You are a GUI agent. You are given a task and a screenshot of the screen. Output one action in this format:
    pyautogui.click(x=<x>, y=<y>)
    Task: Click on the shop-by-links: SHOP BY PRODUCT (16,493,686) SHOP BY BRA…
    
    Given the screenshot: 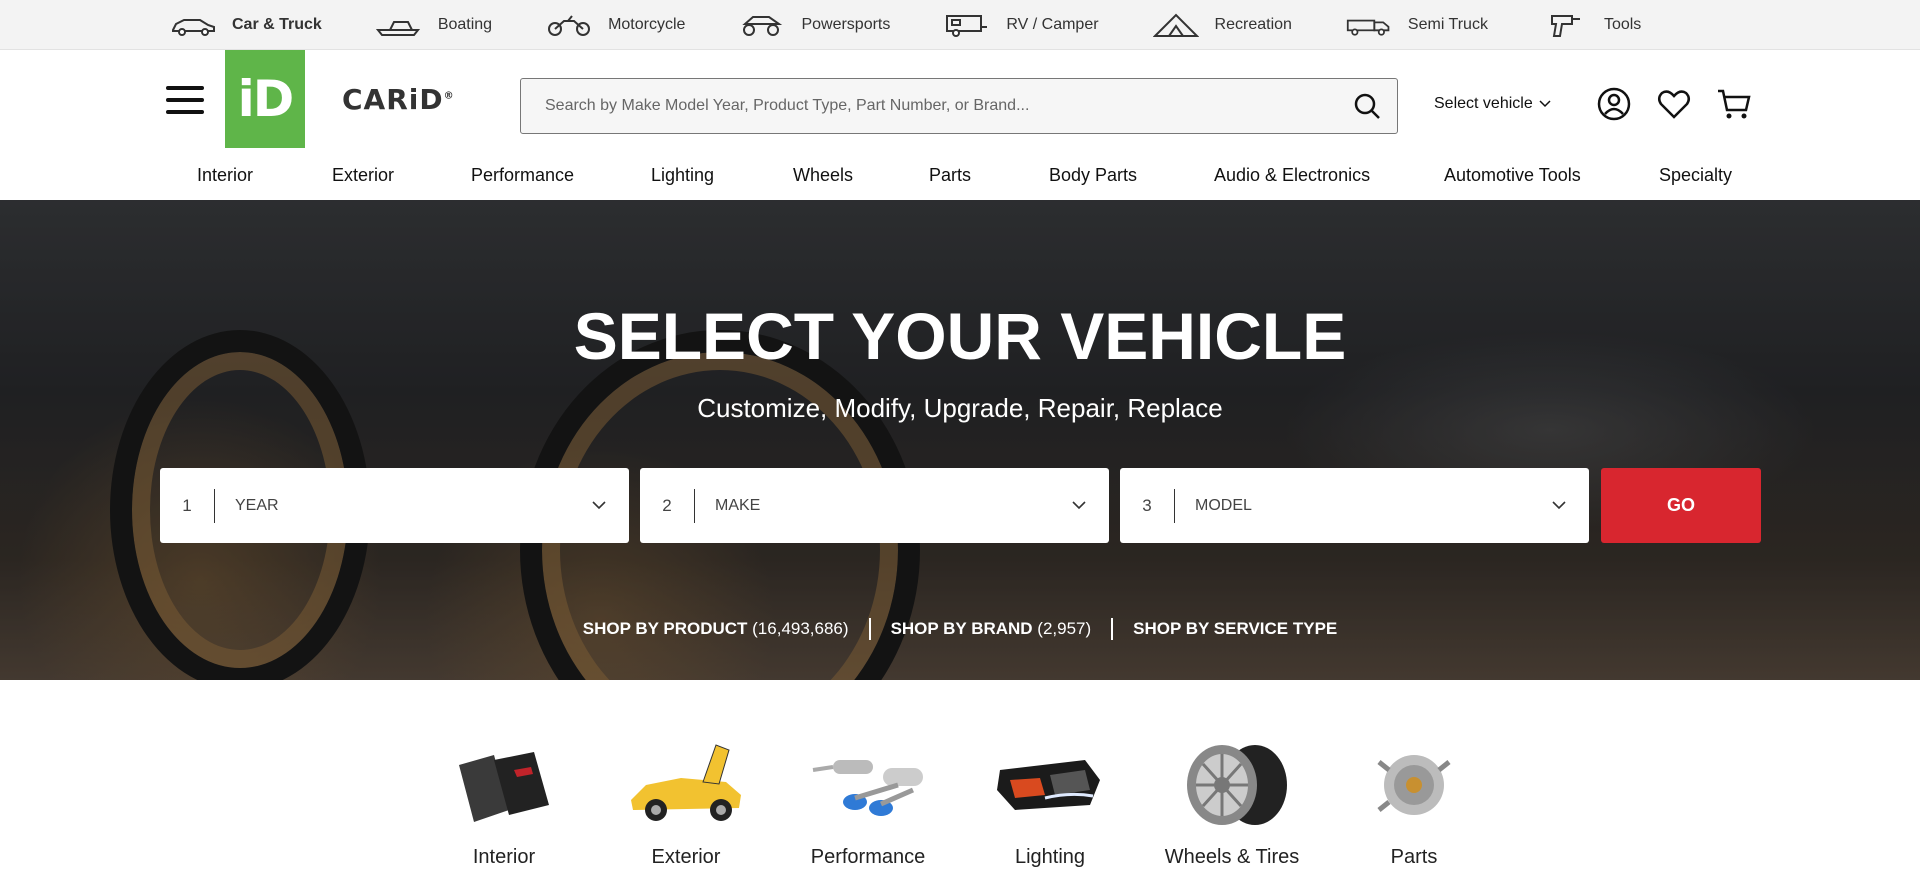 What is the action you would take?
    pyautogui.click(x=960, y=629)
    